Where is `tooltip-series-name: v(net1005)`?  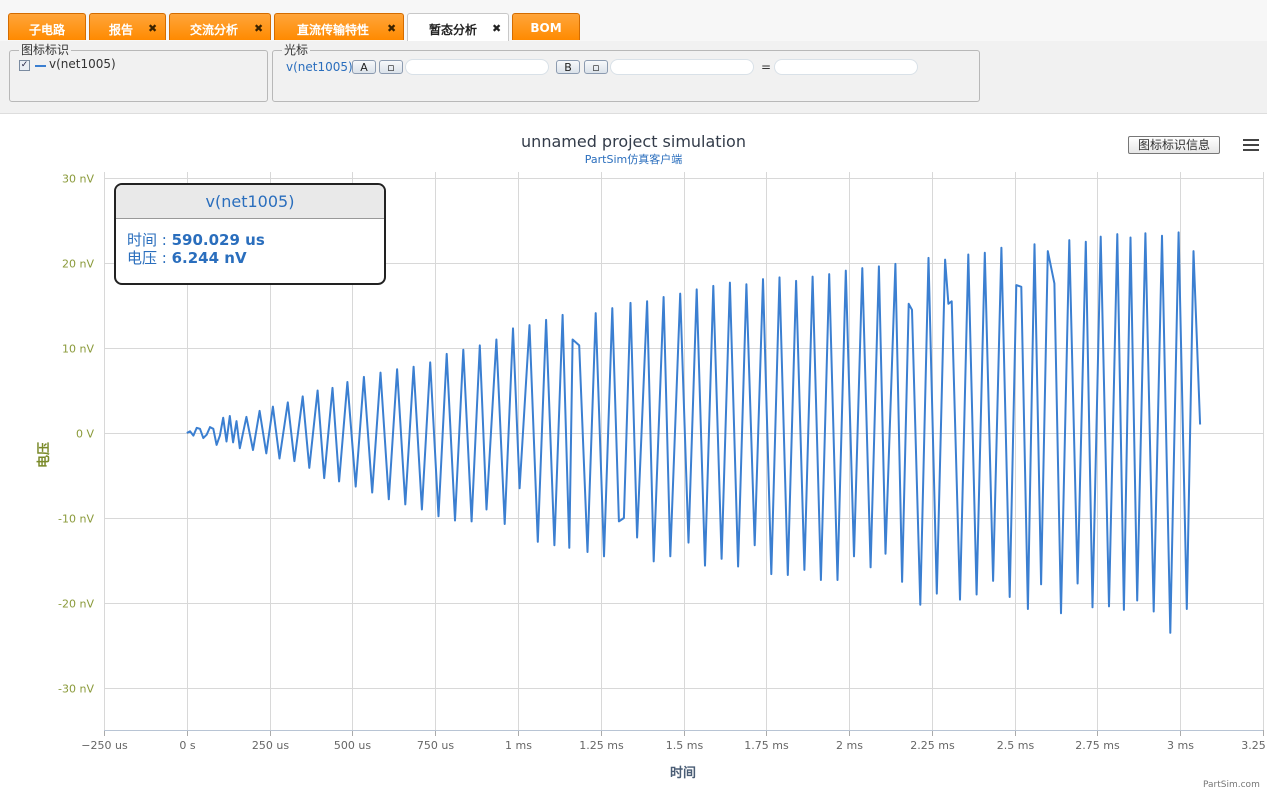 tooltip-series-name: v(net1005) is located at coordinates (250, 202).